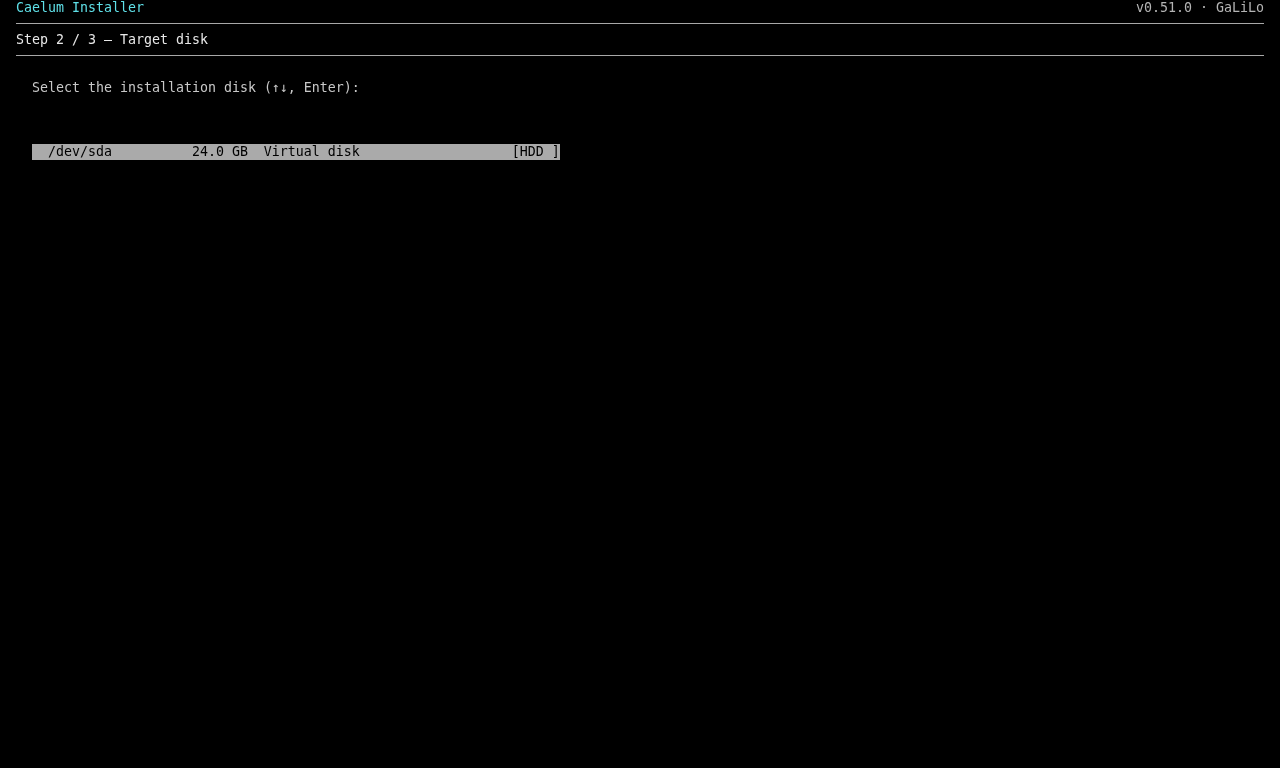 The width and height of the screenshot is (1280, 768). I want to click on disk-type-tag: [HDD ], so click(535, 152).